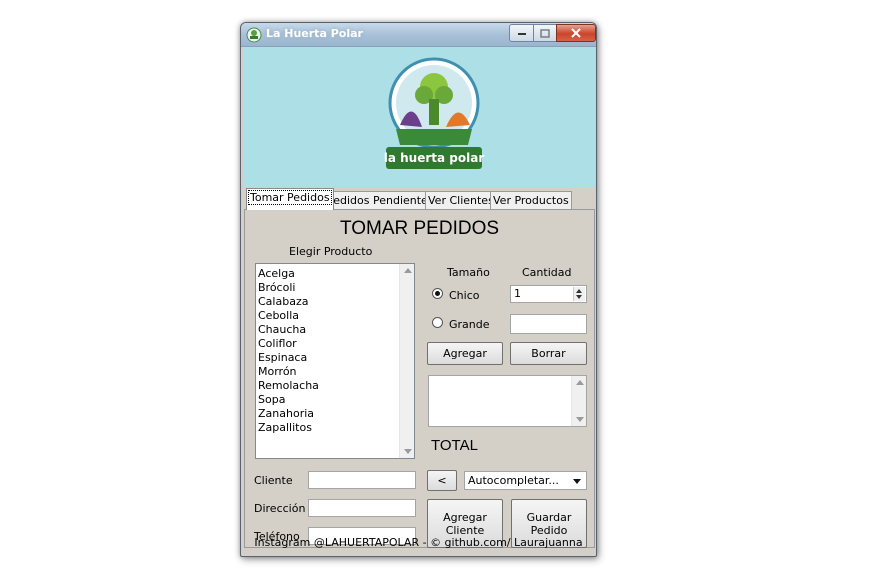  What do you see at coordinates (465, 353) in the screenshot?
I see `add-button: Agregar` at bounding box center [465, 353].